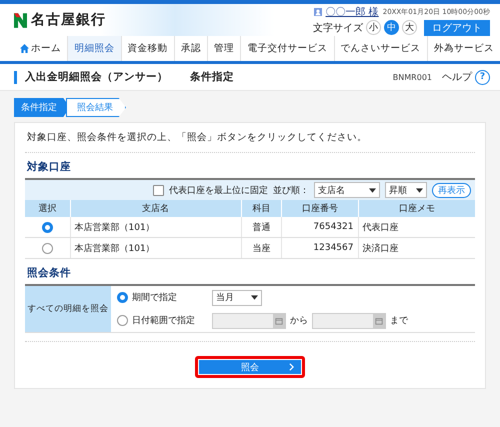 This screenshot has width=500, height=427. Describe the element at coordinates (381, 48) in the screenshot. I see `nav-tab: でんさいサービス` at that location.